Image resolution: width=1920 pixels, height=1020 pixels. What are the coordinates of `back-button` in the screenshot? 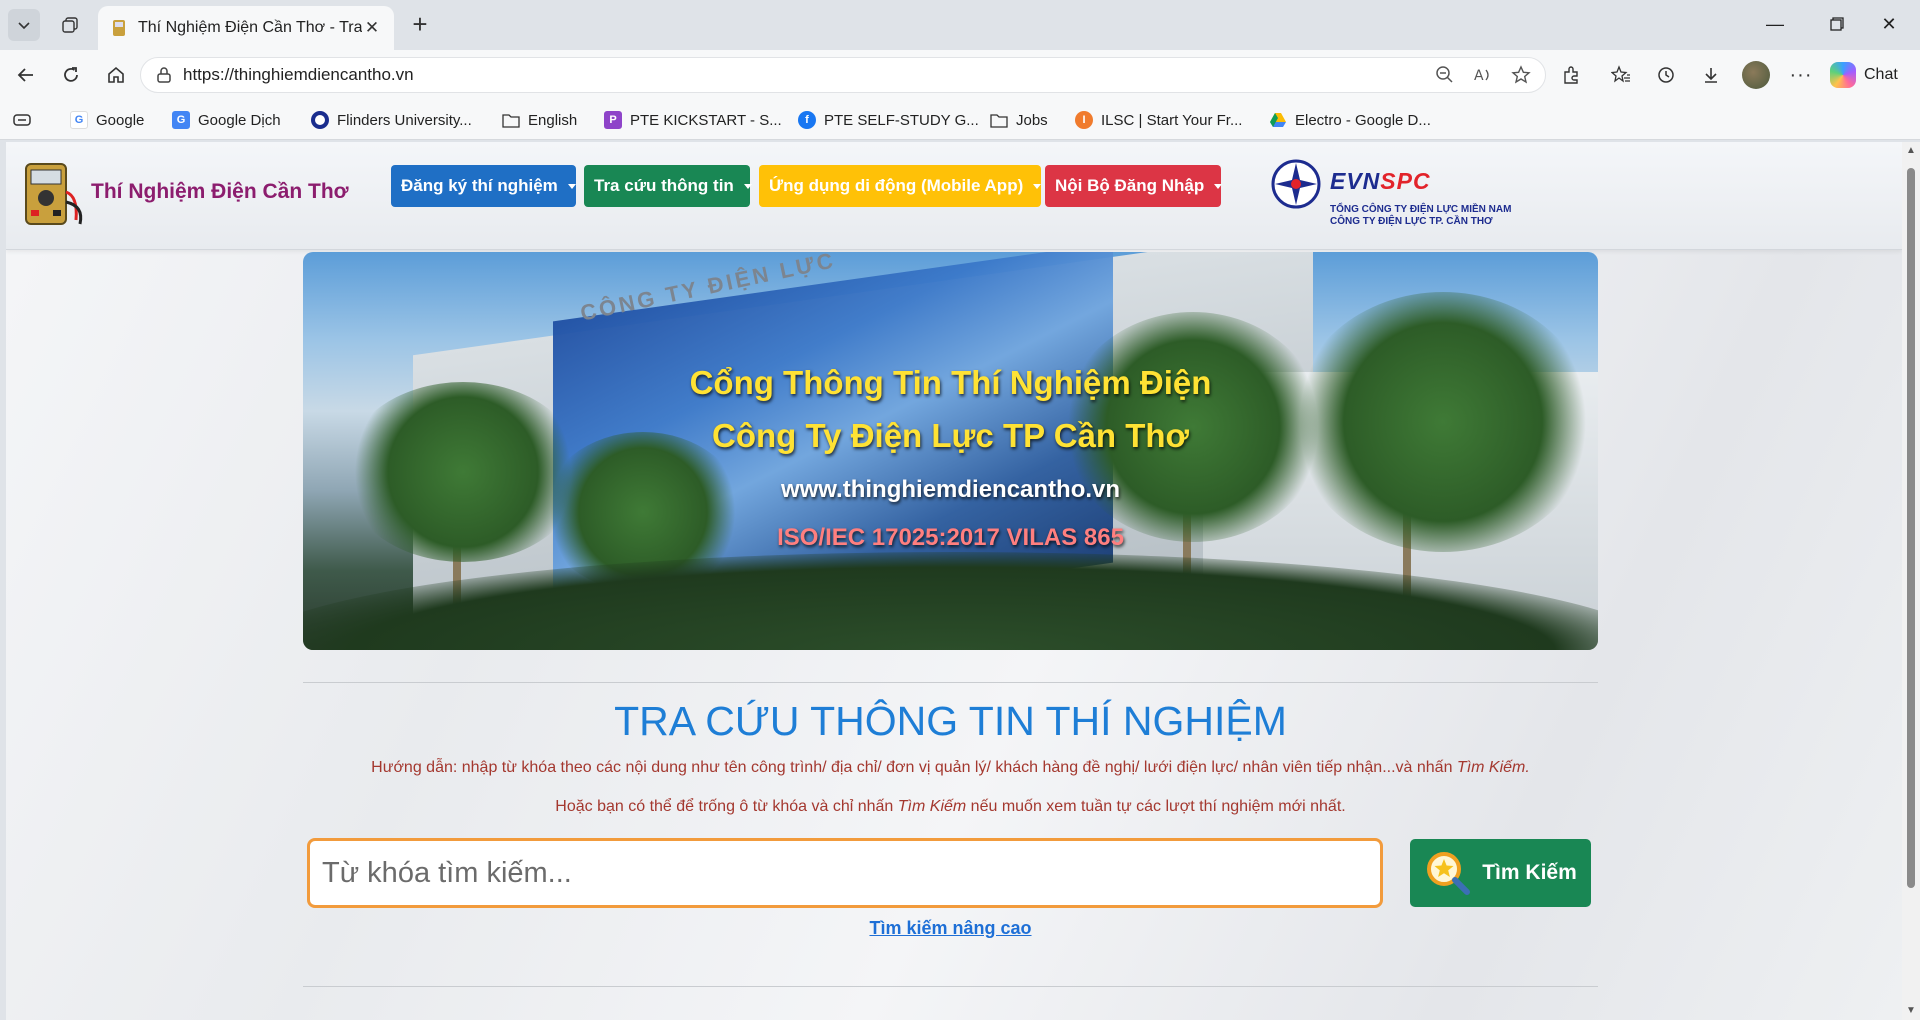 It's located at (26, 75).